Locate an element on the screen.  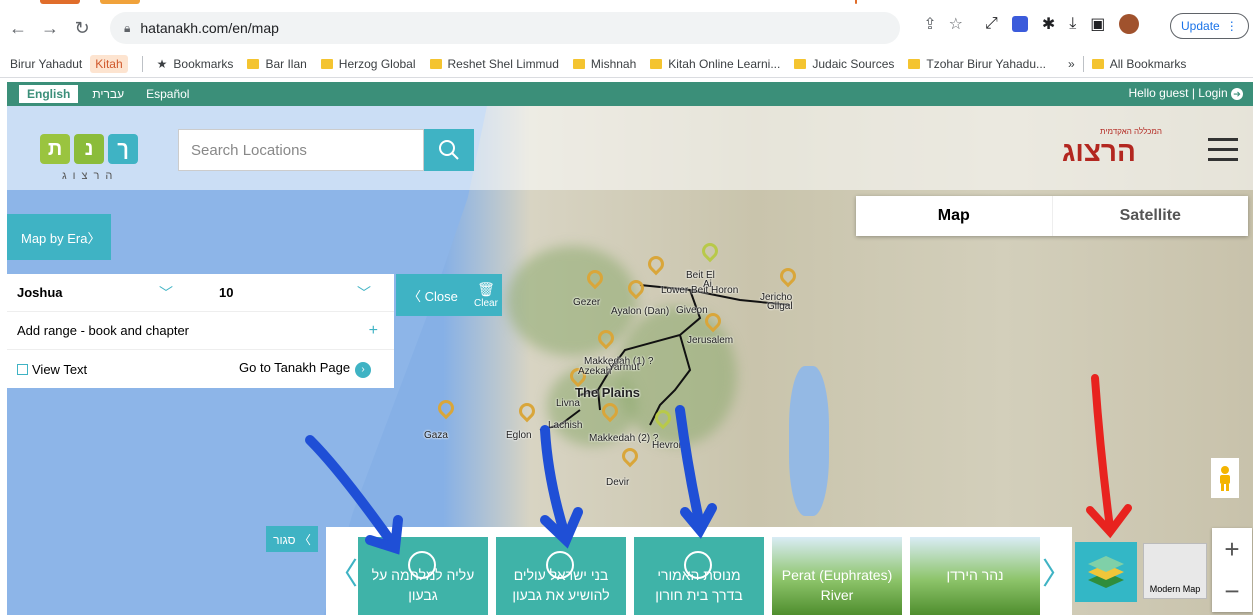
bookmark-herzog-global: Herzog Global is located at coordinates (368, 63).